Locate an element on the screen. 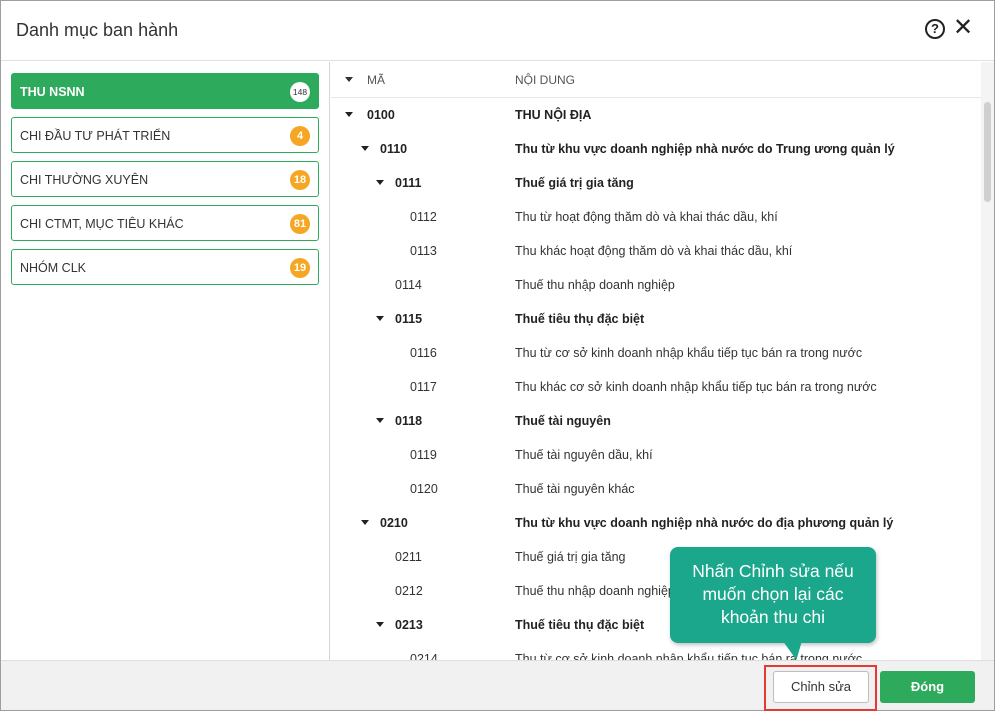 This screenshot has width=995, height=711. column-header-code: MÃ is located at coordinates (376, 80).